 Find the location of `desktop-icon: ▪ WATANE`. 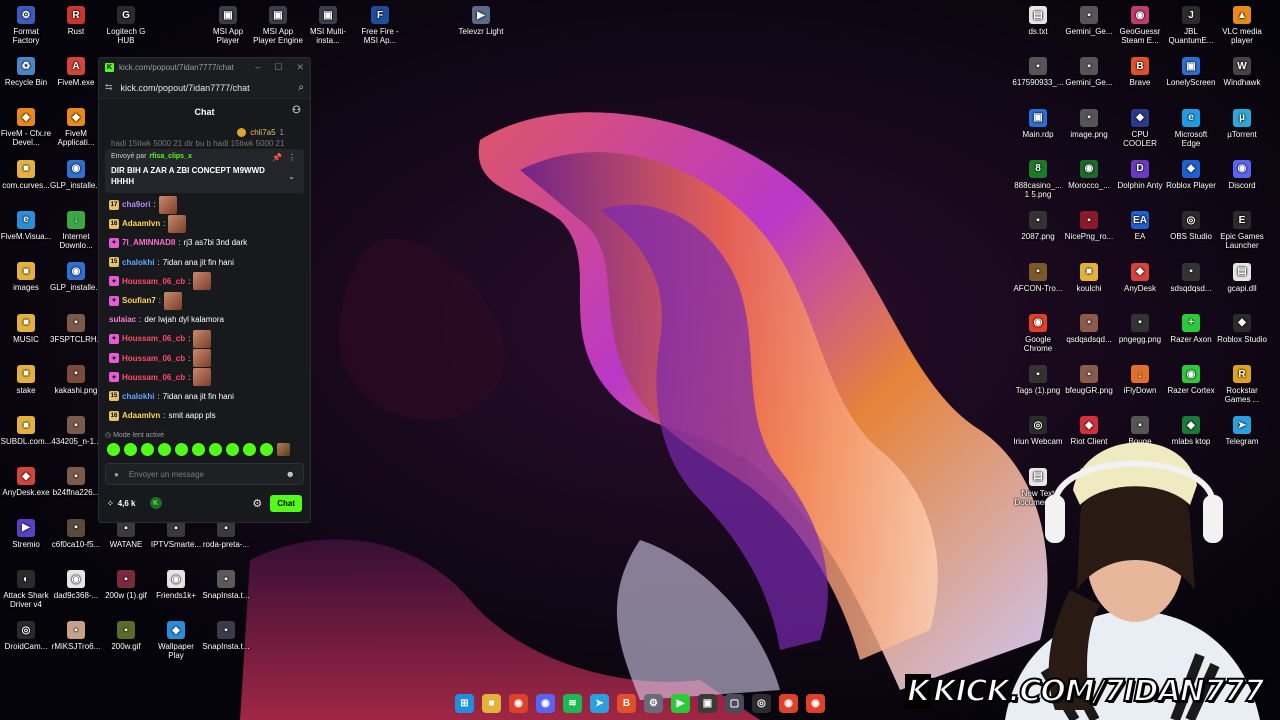

desktop-icon: ▪ WATANE is located at coordinates (126, 534).